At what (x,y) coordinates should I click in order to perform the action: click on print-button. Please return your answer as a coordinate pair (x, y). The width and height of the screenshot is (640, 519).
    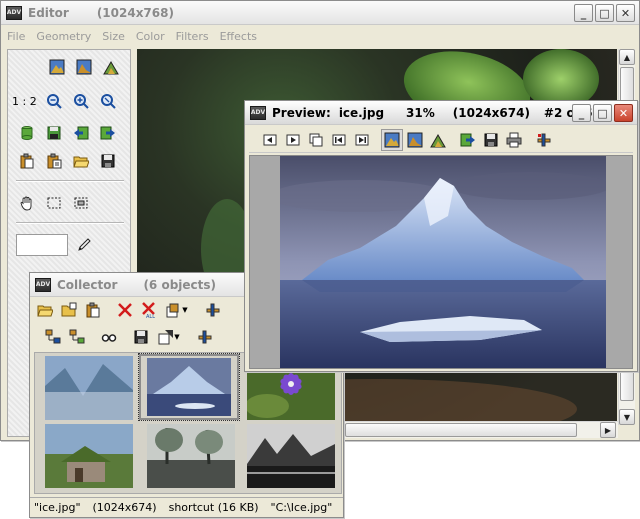
    Looking at the image, I should click on (514, 140).